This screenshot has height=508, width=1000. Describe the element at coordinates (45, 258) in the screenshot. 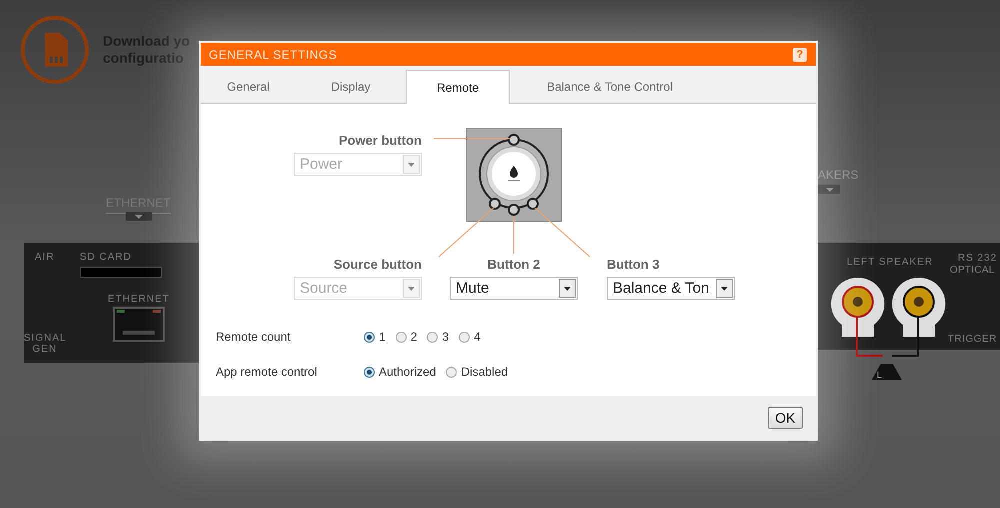

I see `port-label: AIR` at that location.